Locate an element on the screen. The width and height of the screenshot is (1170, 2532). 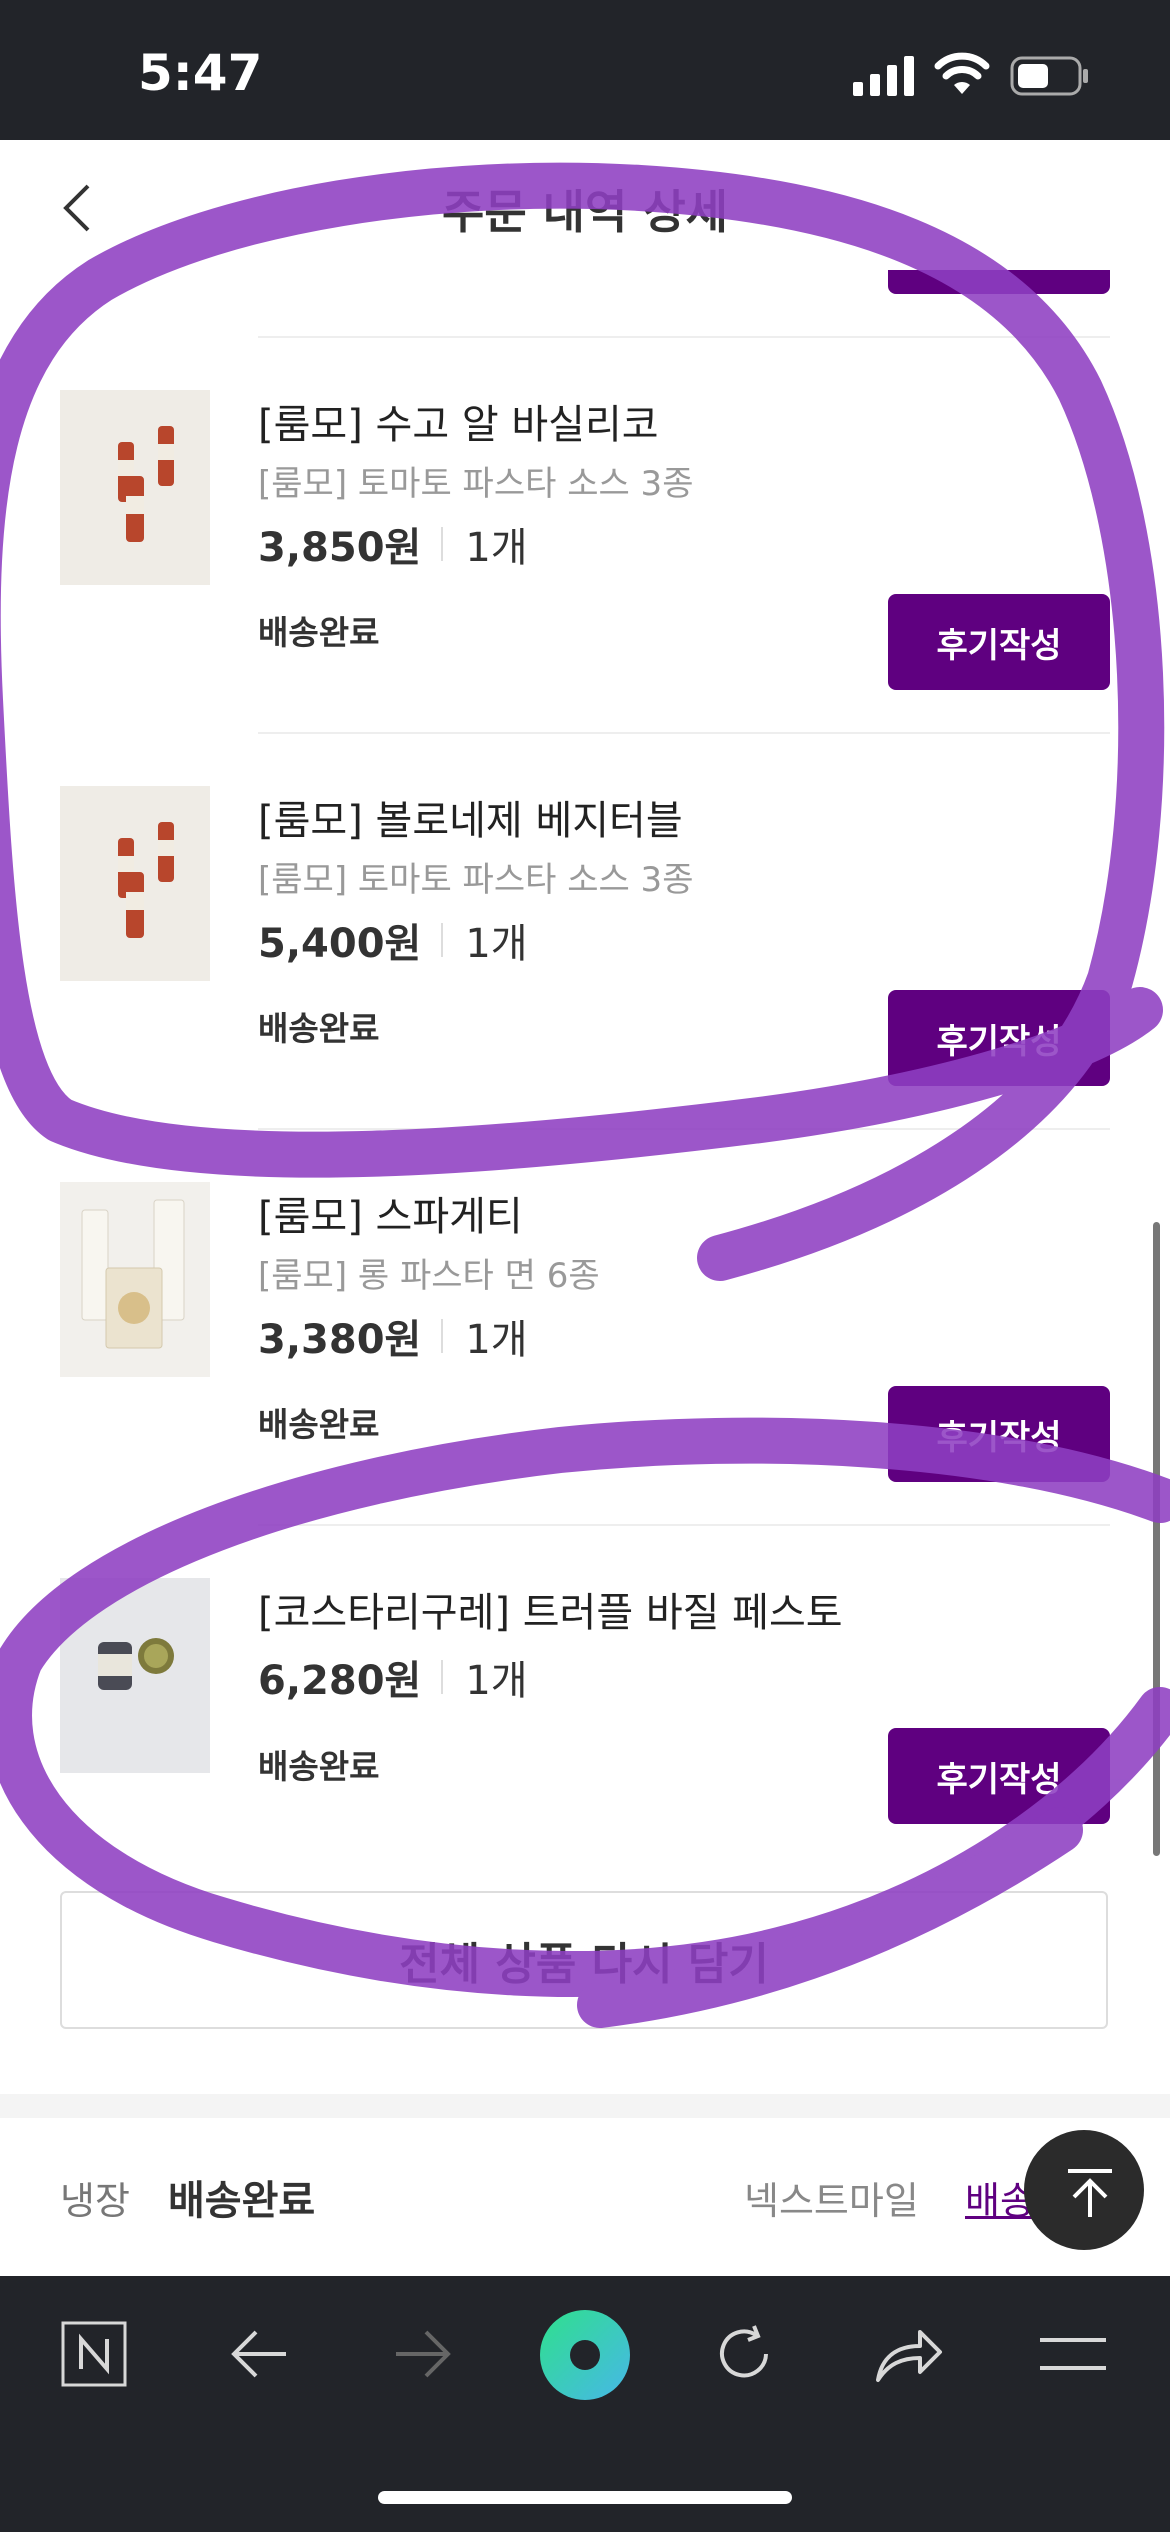
price-row: 6,280원 1개 is located at coordinates (393, 1677).